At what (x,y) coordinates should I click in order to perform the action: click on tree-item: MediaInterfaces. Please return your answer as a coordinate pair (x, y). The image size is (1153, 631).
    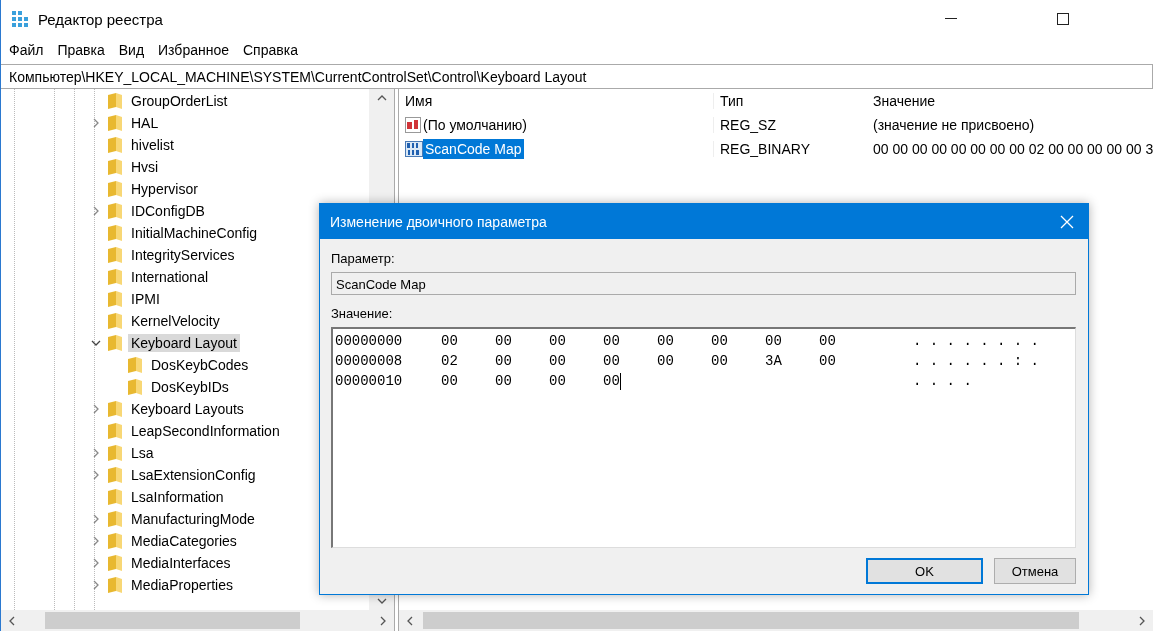
    Looking at the image, I should click on (181, 563).